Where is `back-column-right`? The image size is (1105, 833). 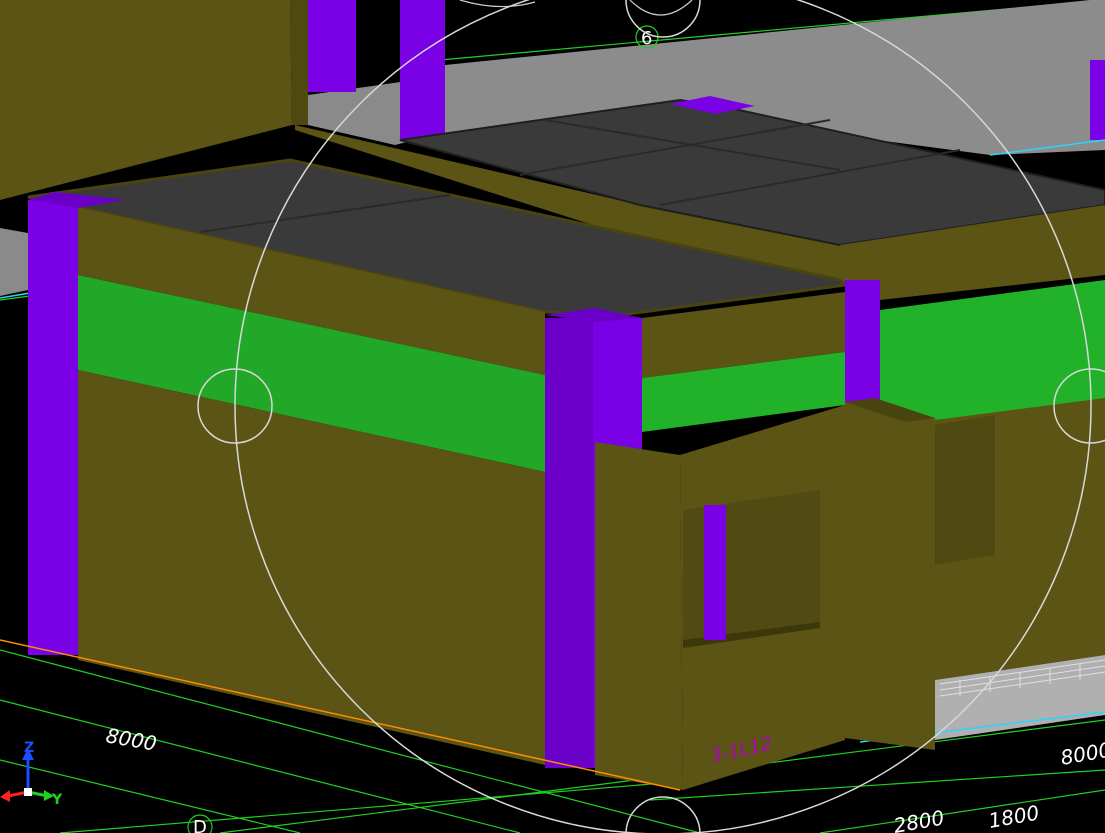
back-column-right is located at coordinates (1097, 100).